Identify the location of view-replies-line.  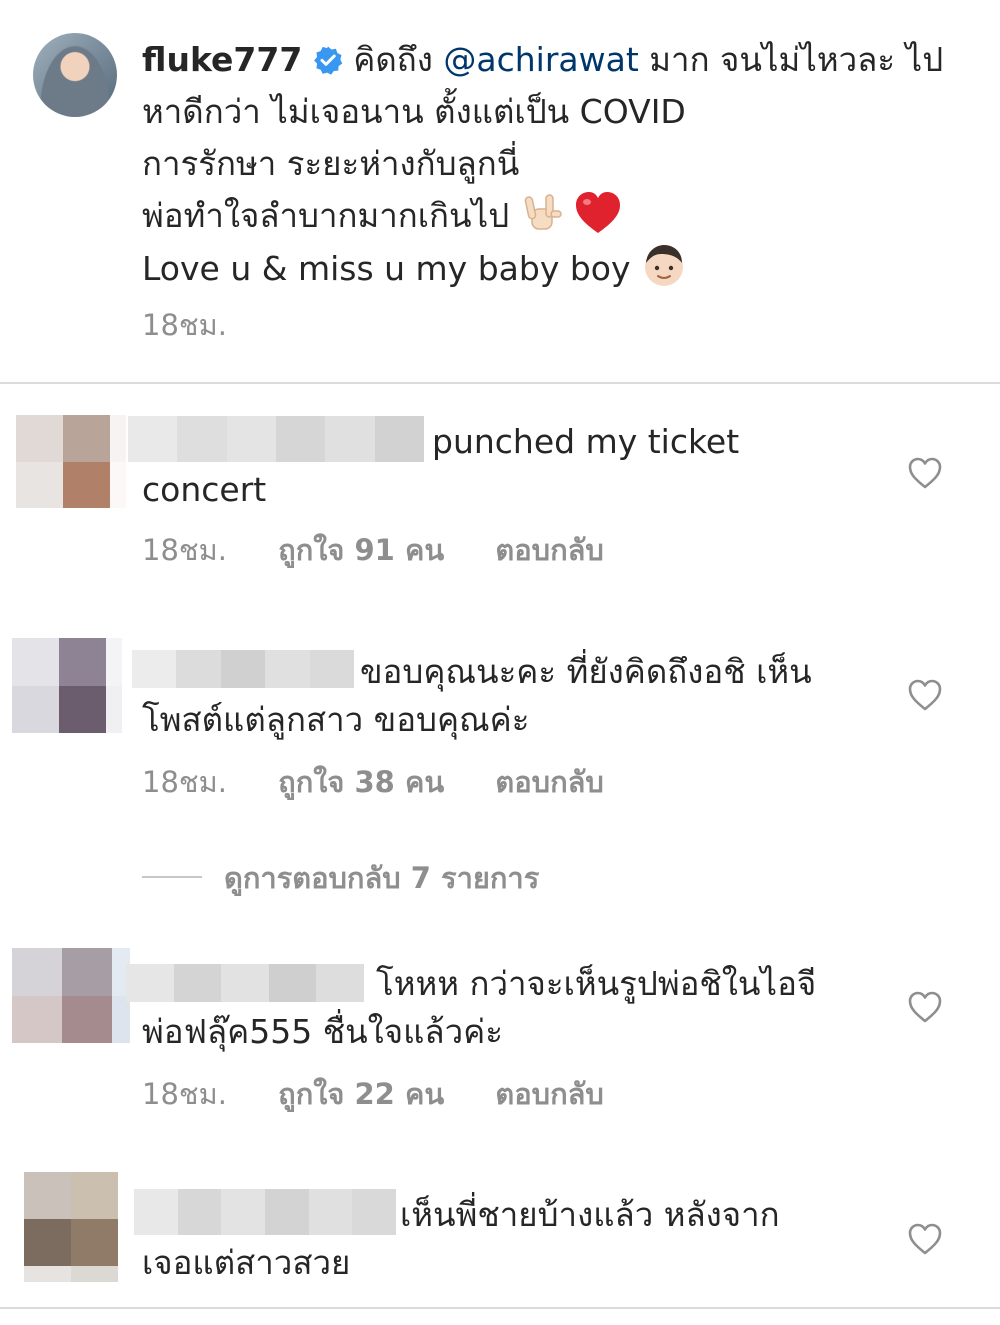
(172, 877).